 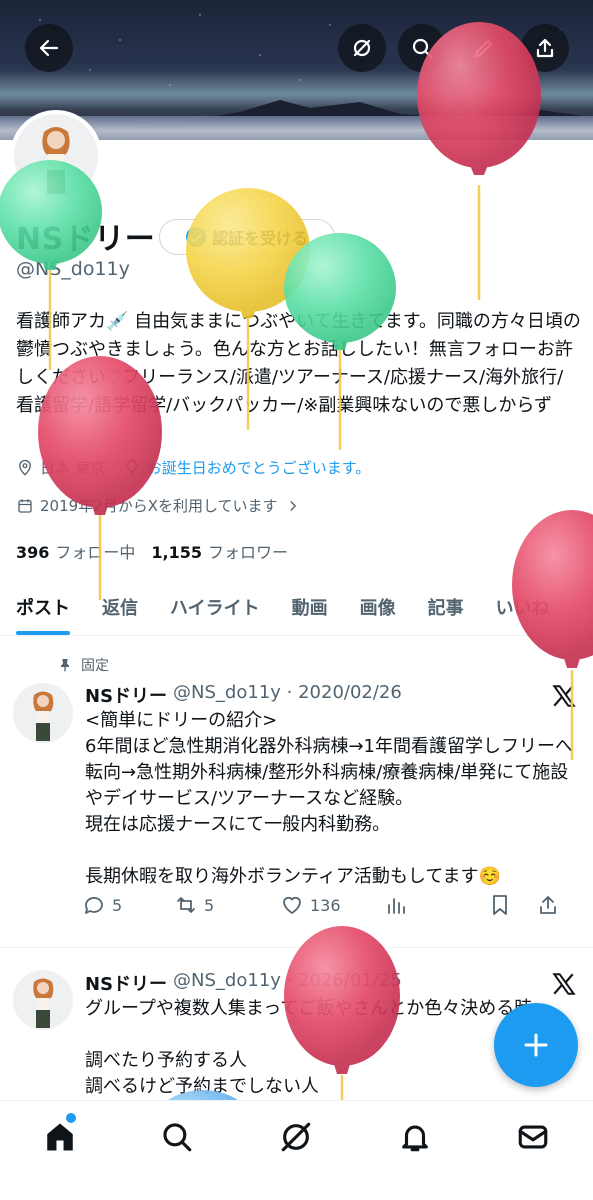 I want to click on tweet-header: NSドリー @NS_do11y · 2026/01/25, so click(x=243, y=983).